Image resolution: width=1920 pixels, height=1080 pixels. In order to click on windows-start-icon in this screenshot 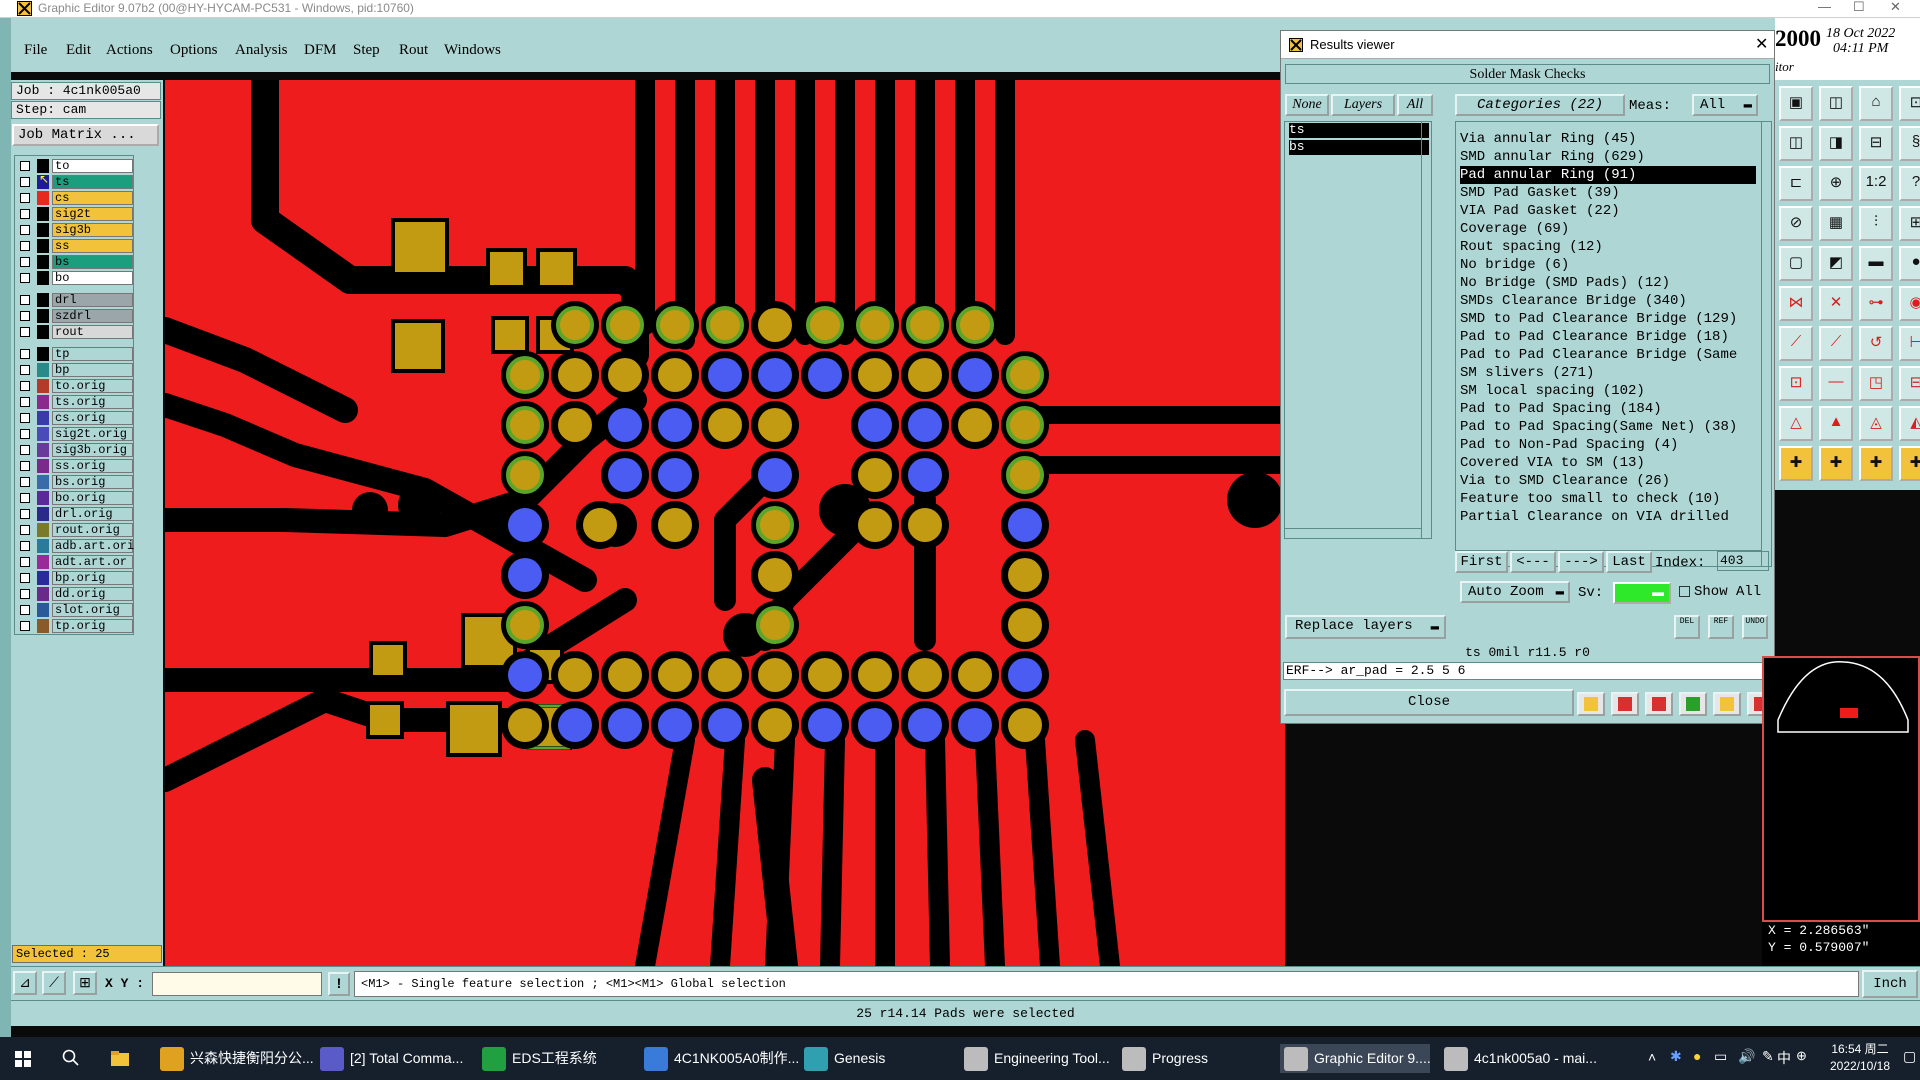, I will do `click(23, 1059)`.